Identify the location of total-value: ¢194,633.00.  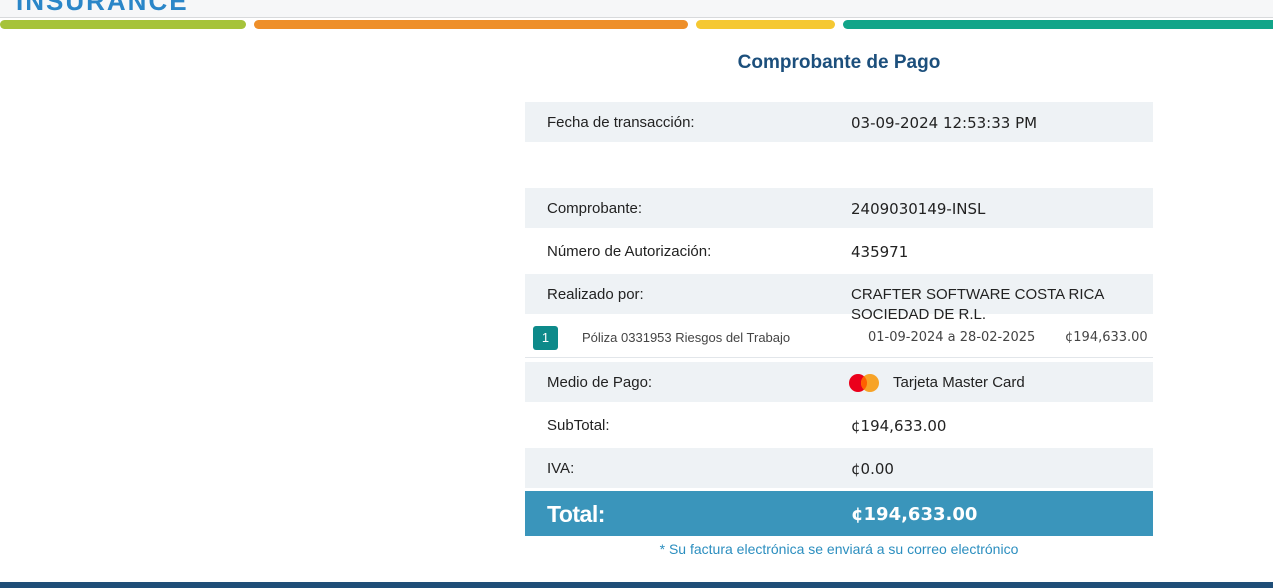
(914, 514).